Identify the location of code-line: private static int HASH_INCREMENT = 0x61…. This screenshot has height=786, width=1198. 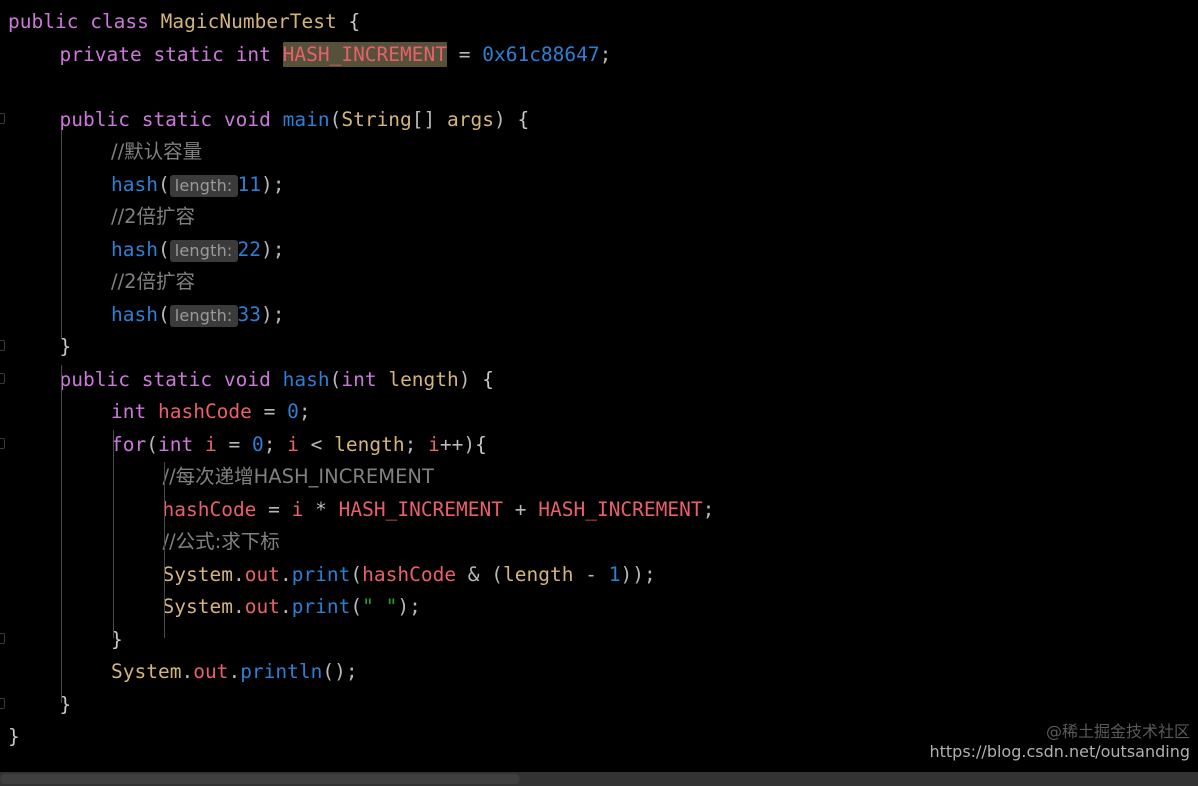
(335, 55).